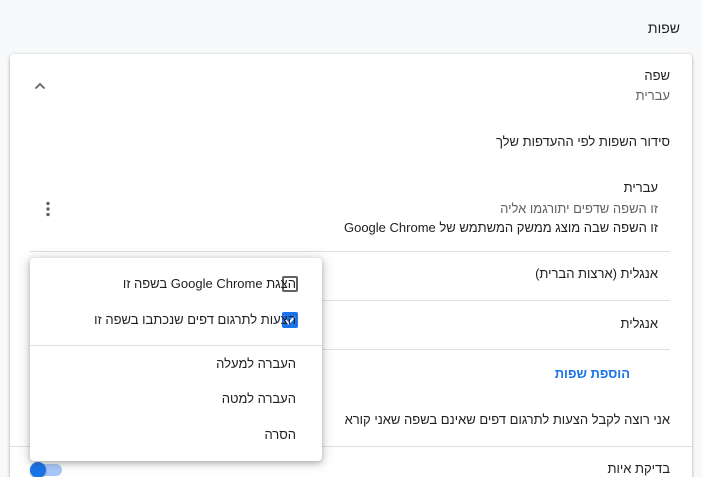 The width and height of the screenshot is (702, 477). Describe the element at coordinates (596, 273) in the screenshot. I see `language-item-english-us: אנגלית (ארצות הברית)` at that location.